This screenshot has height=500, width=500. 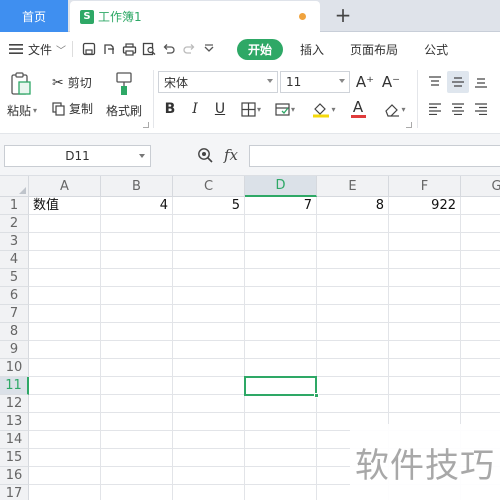 I want to click on row-header-13: 13, so click(x=14, y=422).